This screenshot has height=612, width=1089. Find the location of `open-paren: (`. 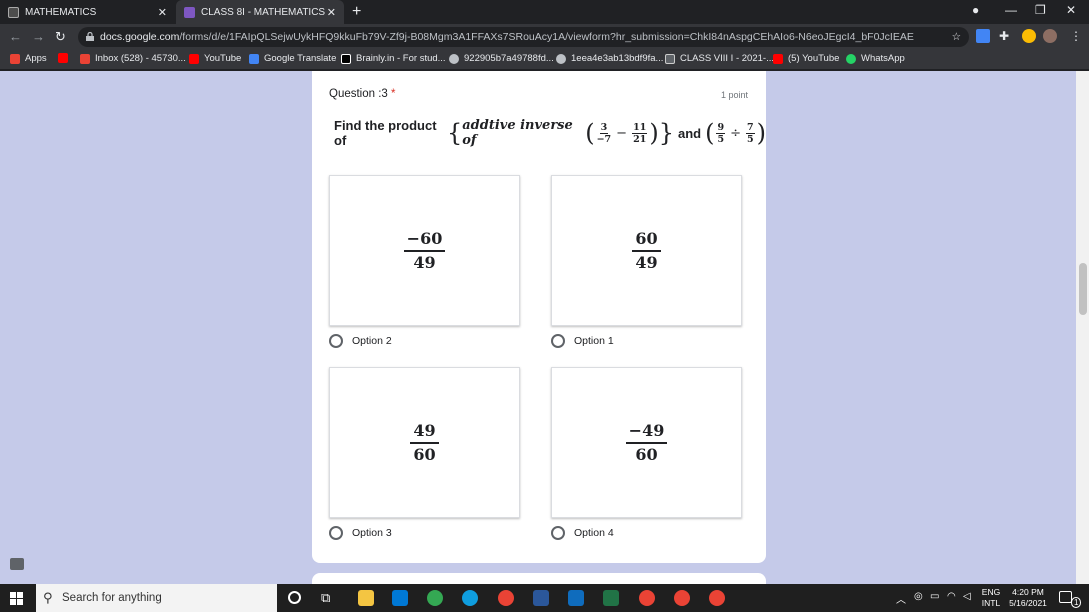

open-paren: ( is located at coordinates (710, 133).